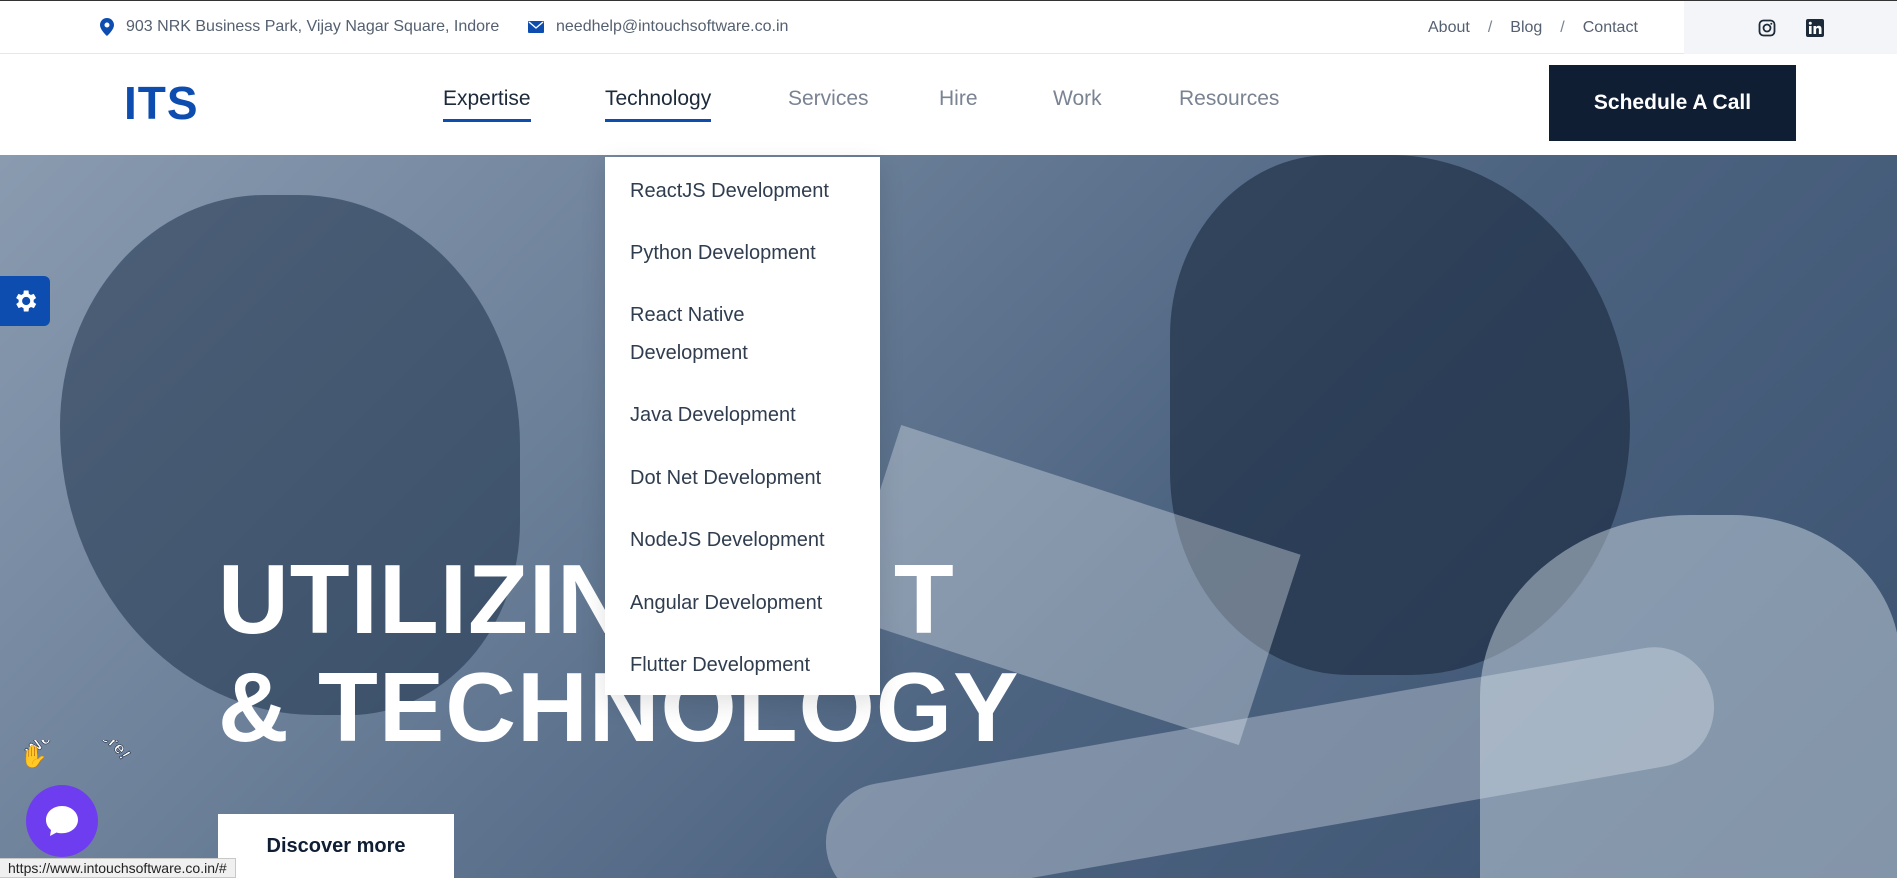 The height and width of the screenshot is (878, 1897). What do you see at coordinates (710, 334) in the screenshot?
I see `dropdown-item-react-native: React Native Development` at bounding box center [710, 334].